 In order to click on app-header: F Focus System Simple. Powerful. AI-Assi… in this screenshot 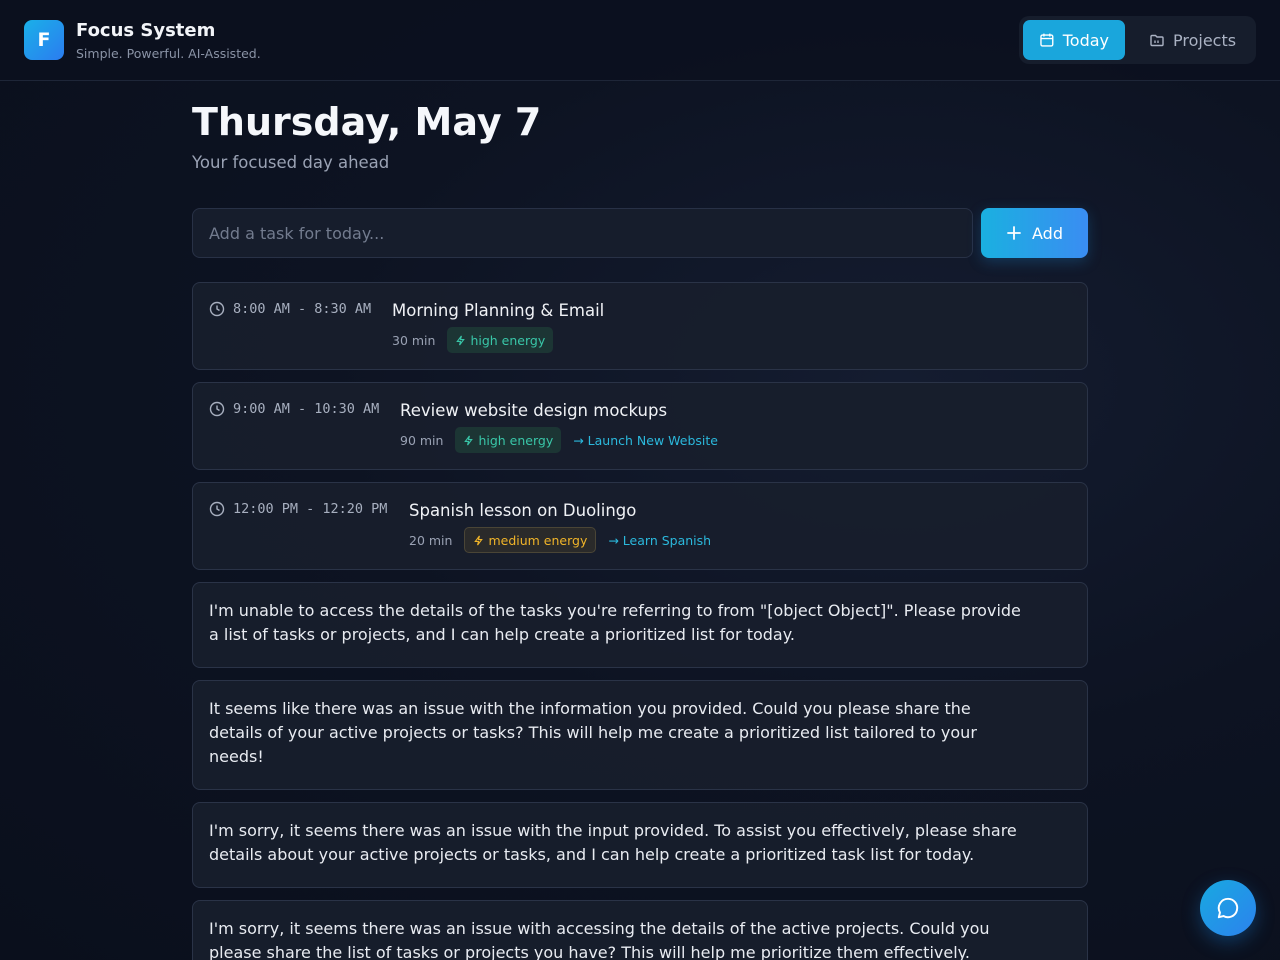, I will do `click(640, 40)`.